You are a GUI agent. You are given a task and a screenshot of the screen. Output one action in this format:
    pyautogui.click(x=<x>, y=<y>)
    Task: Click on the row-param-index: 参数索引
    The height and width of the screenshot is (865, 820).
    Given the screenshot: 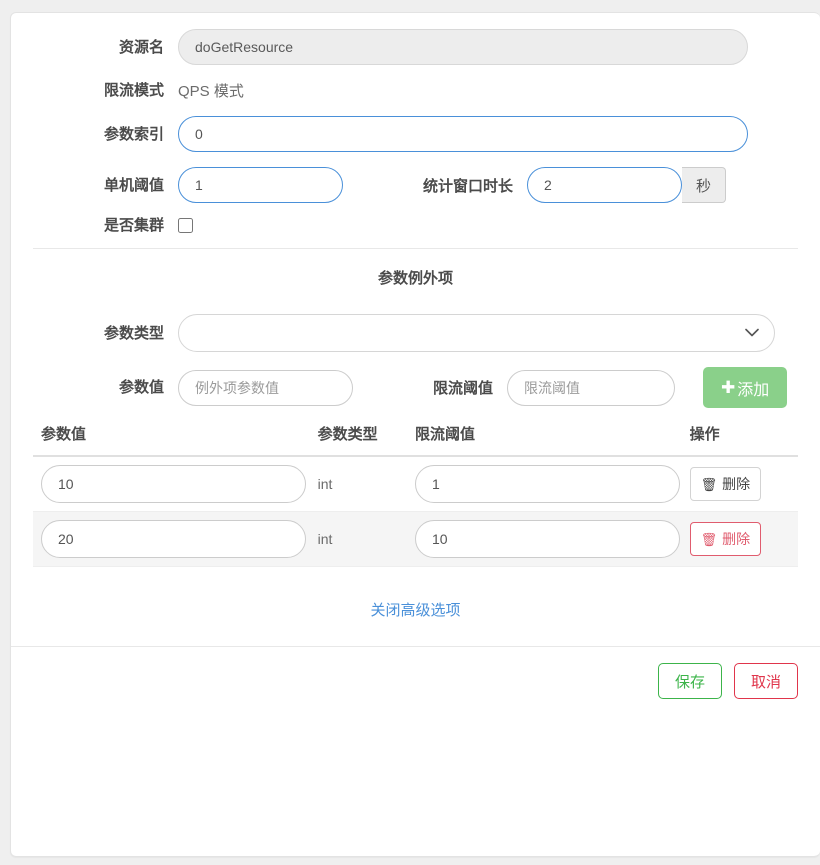 What is the action you would take?
    pyautogui.click(x=415, y=134)
    